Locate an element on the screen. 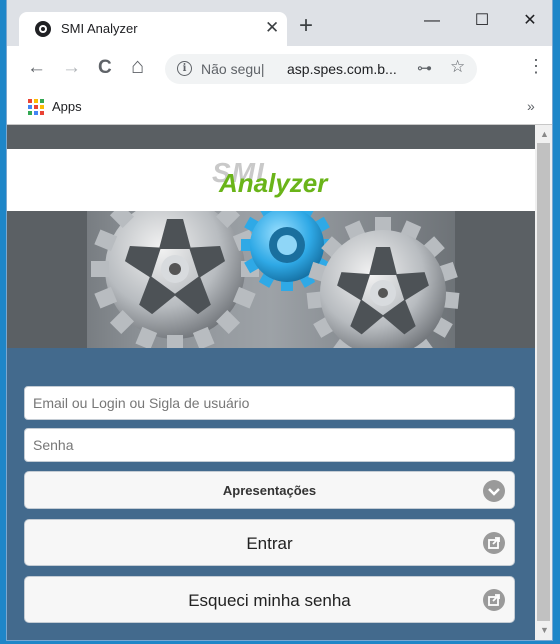 This screenshot has width=560, height=644. vertical-scrollbar: ▲ ▼ is located at coordinates (543, 382).